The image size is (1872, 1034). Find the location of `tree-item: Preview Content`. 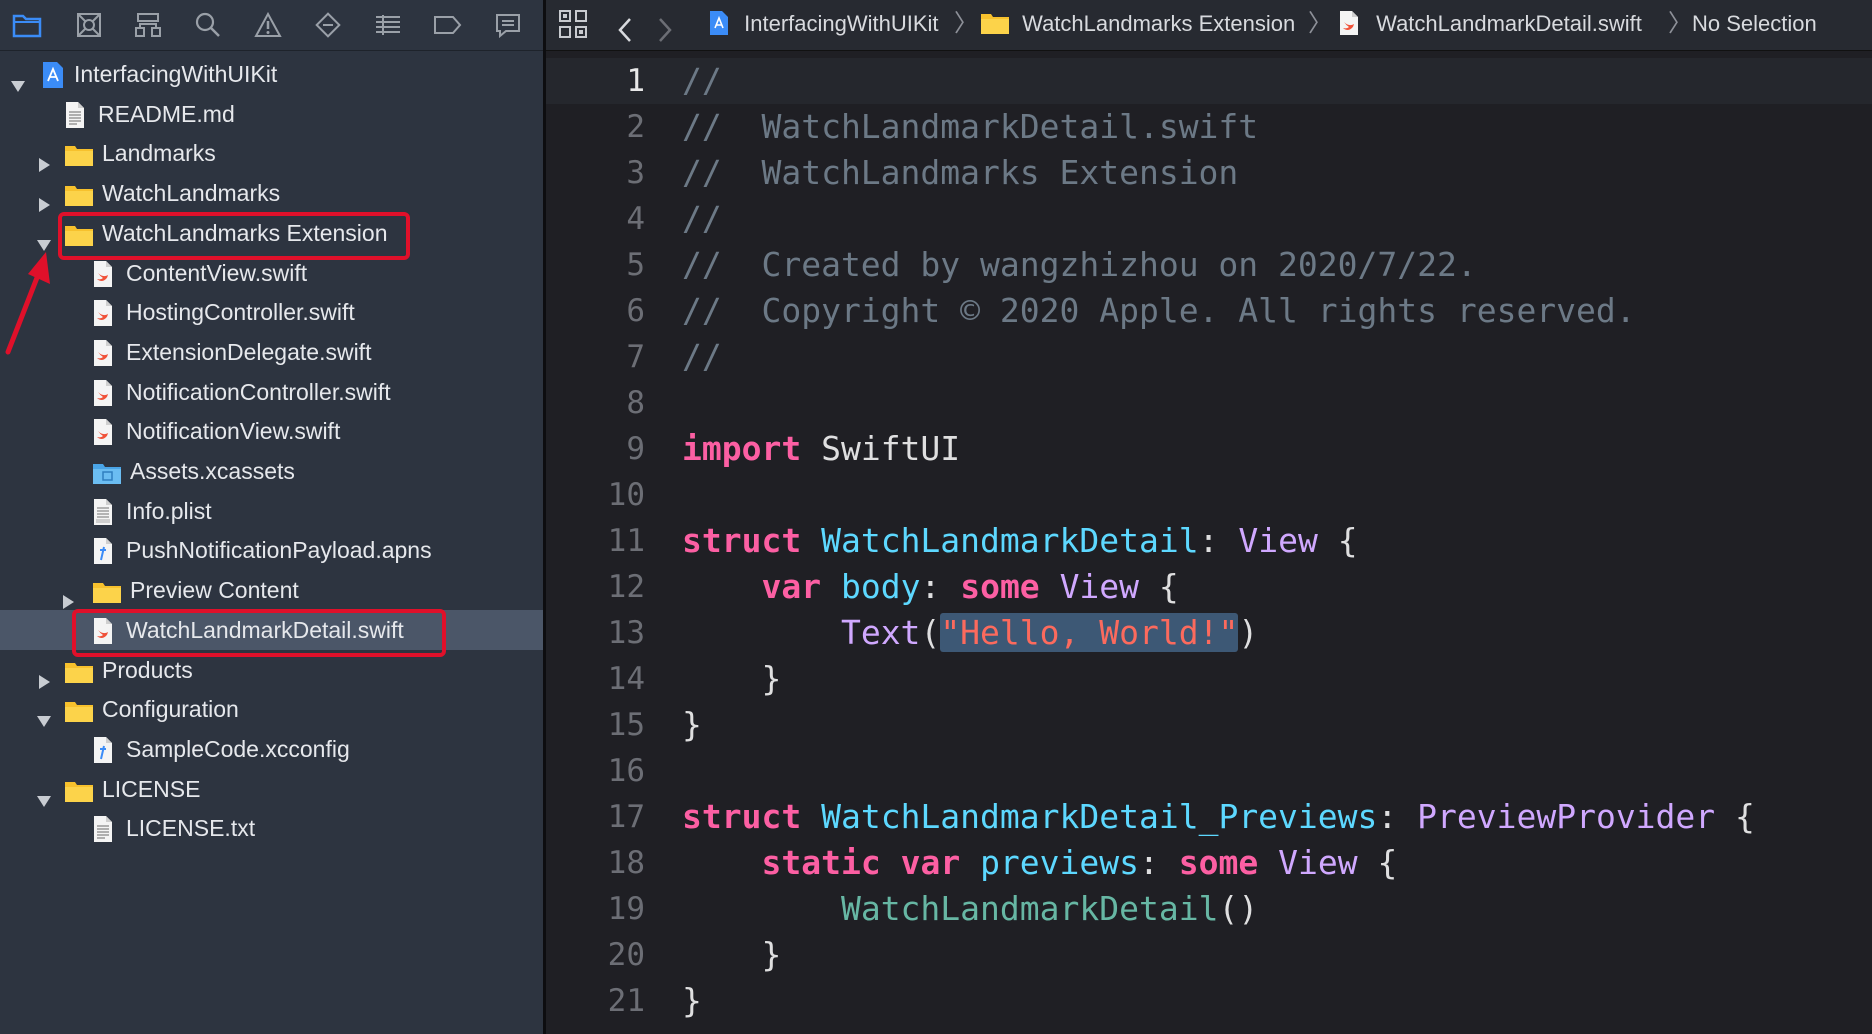

tree-item: Preview Content is located at coordinates (271, 590).